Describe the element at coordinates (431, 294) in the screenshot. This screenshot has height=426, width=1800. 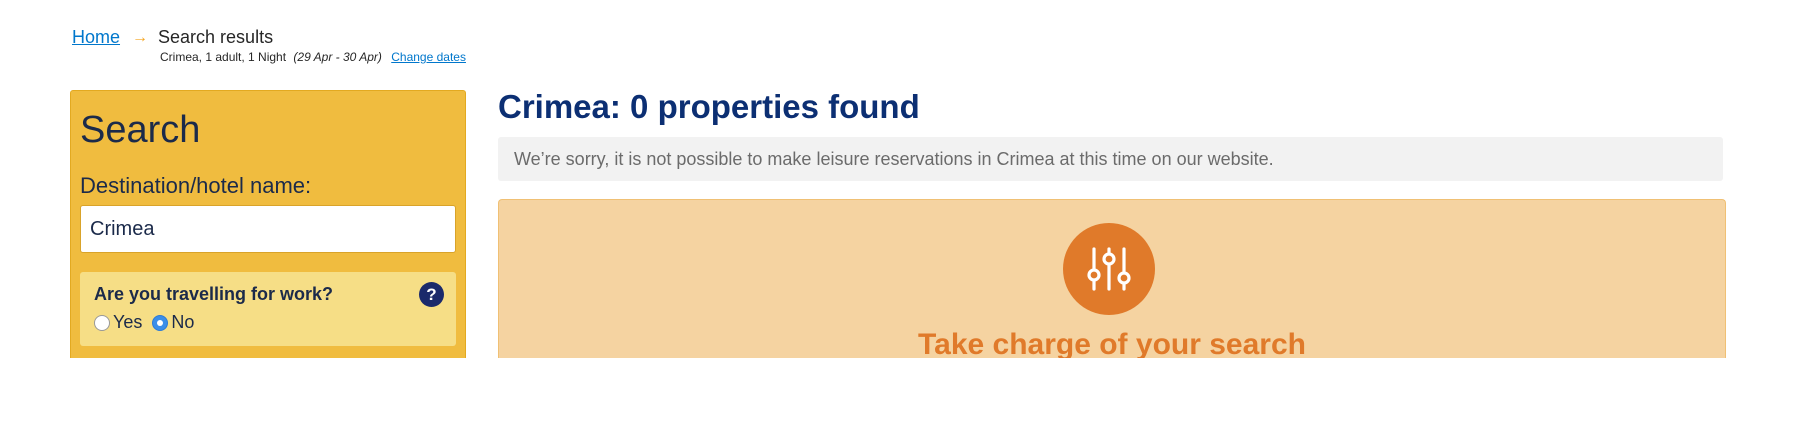
I see `help-icon: ?` at that location.